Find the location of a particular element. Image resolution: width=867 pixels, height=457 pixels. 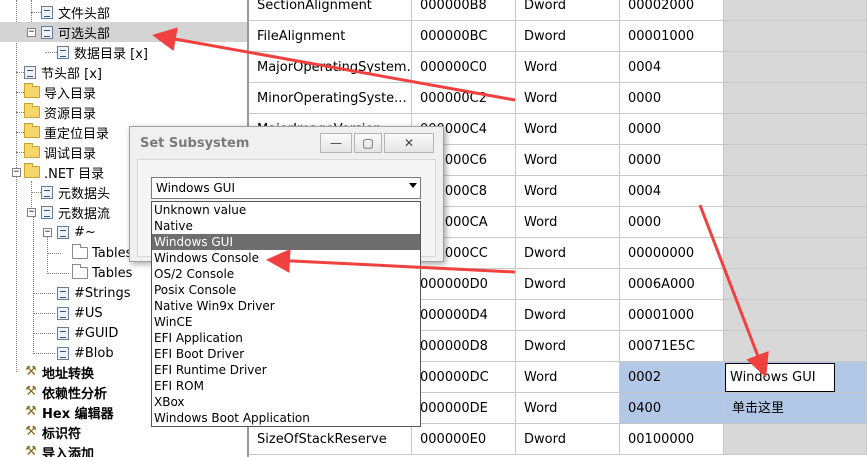

dropdown-option: Native is located at coordinates (286, 226).